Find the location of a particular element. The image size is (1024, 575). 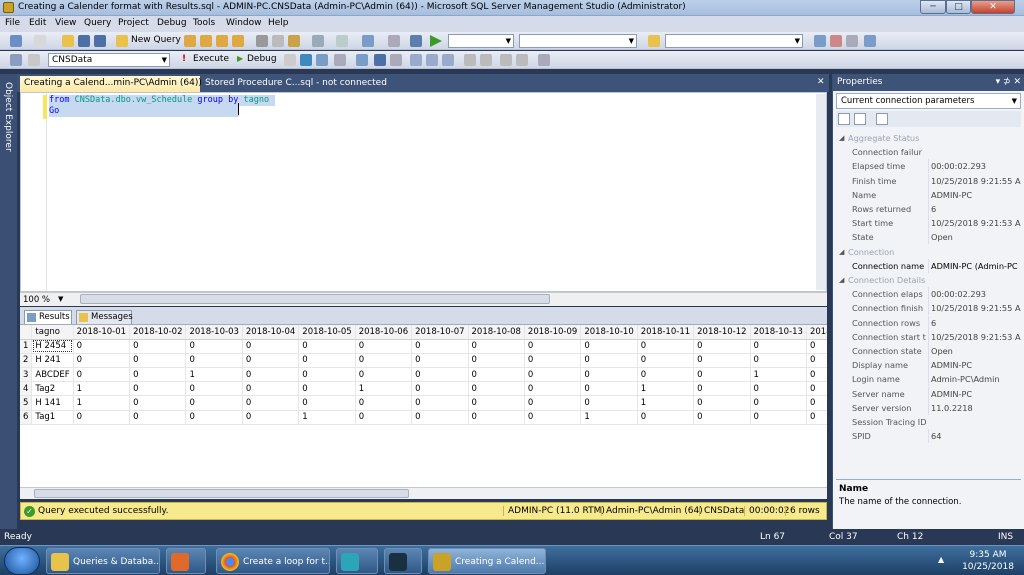

property-category: ◢ Aggregate Status is located at coordinates (928, 138).